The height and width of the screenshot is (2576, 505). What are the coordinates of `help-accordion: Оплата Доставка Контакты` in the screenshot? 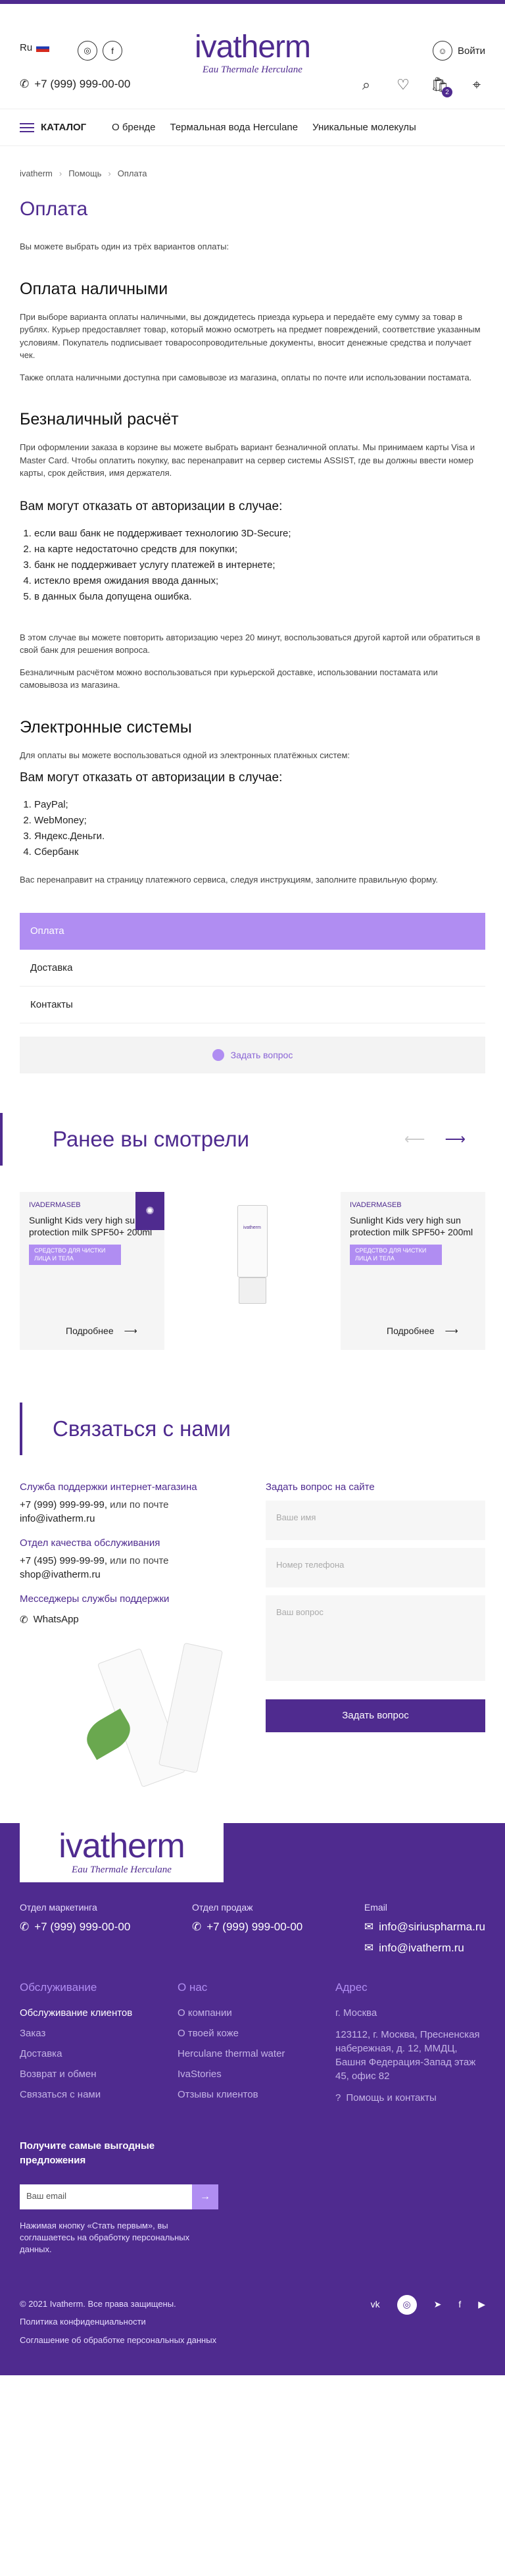 It's located at (252, 967).